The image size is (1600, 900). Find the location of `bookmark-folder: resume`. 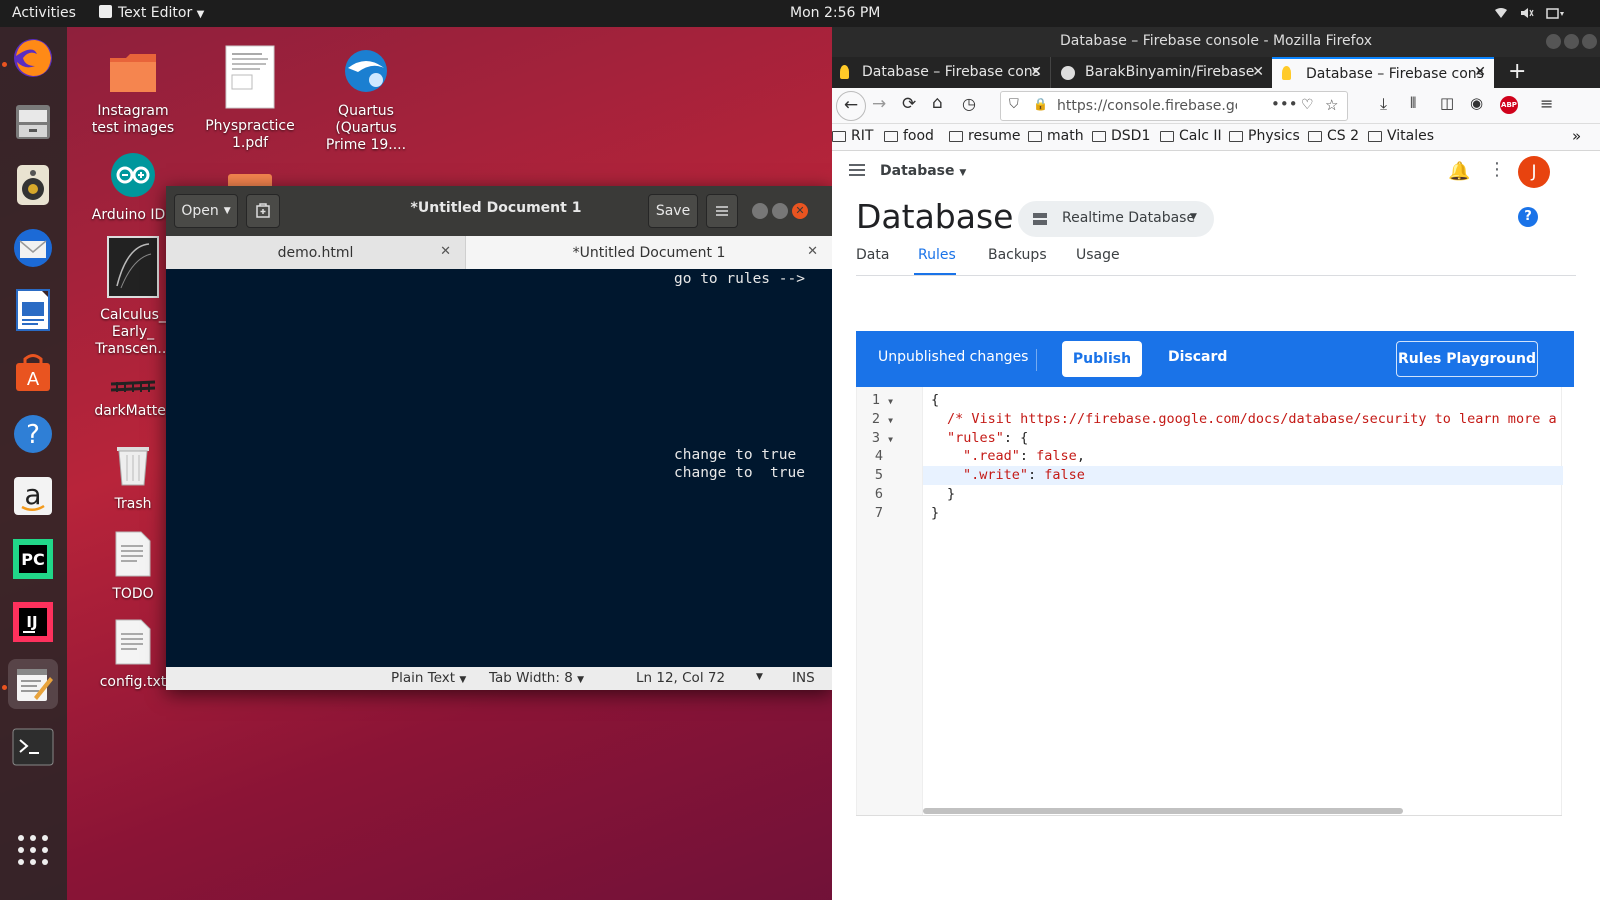

bookmark-folder: resume is located at coordinates (984, 136).